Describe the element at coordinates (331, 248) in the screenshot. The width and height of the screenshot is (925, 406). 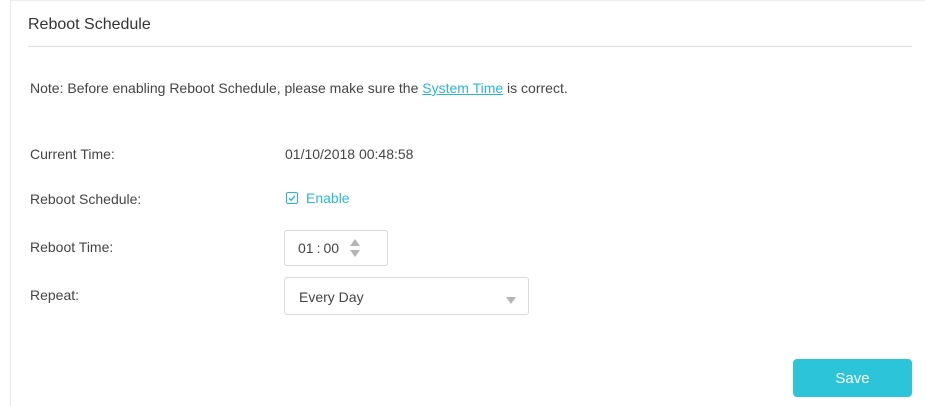
I see `reboot-time-minute: 00` at that location.